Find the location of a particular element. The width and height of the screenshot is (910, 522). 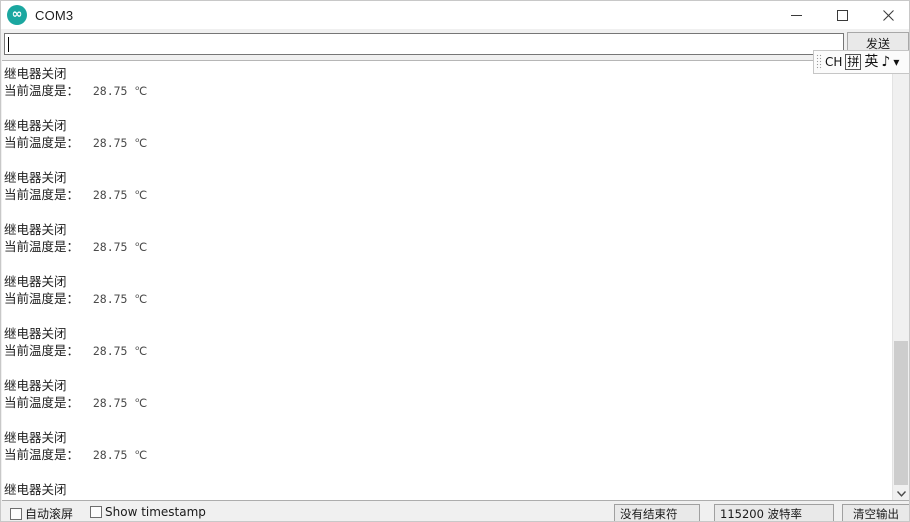

autoscroll-label: 自动滚屏 is located at coordinates (49, 514).